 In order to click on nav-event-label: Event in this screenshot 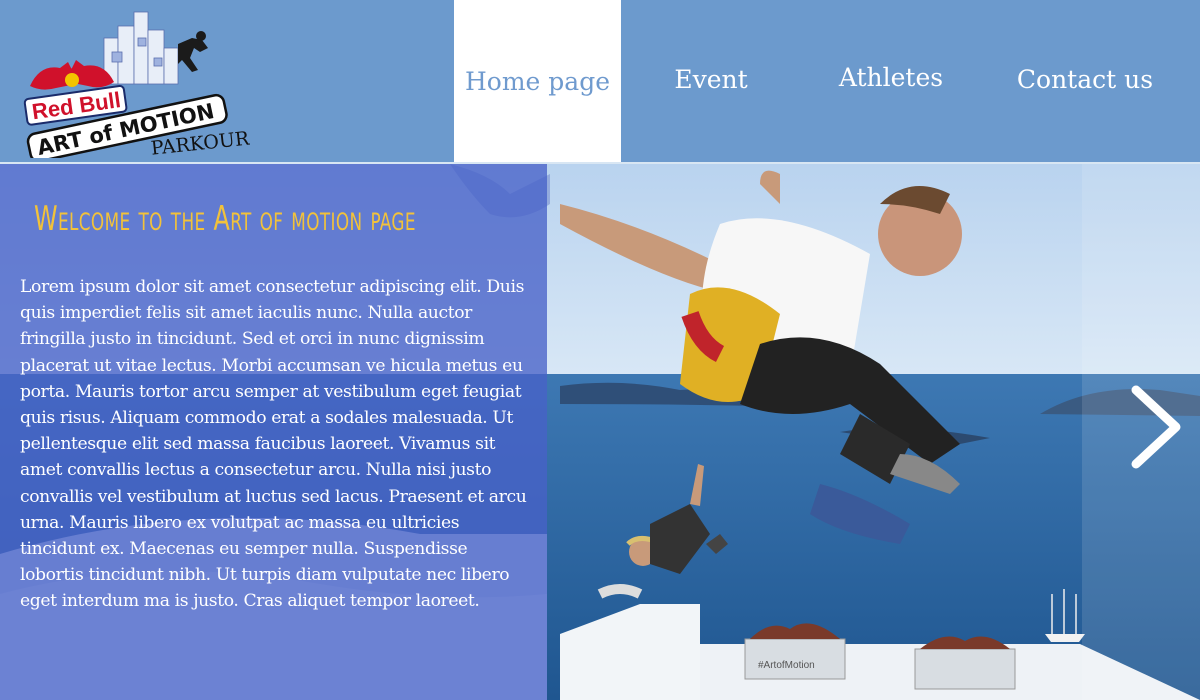, I will do `click(710, 79)`.